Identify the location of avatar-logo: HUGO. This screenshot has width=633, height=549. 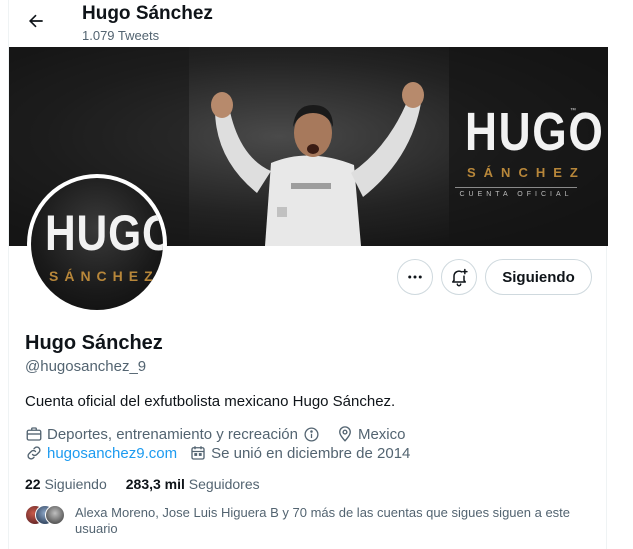
(104, 233).